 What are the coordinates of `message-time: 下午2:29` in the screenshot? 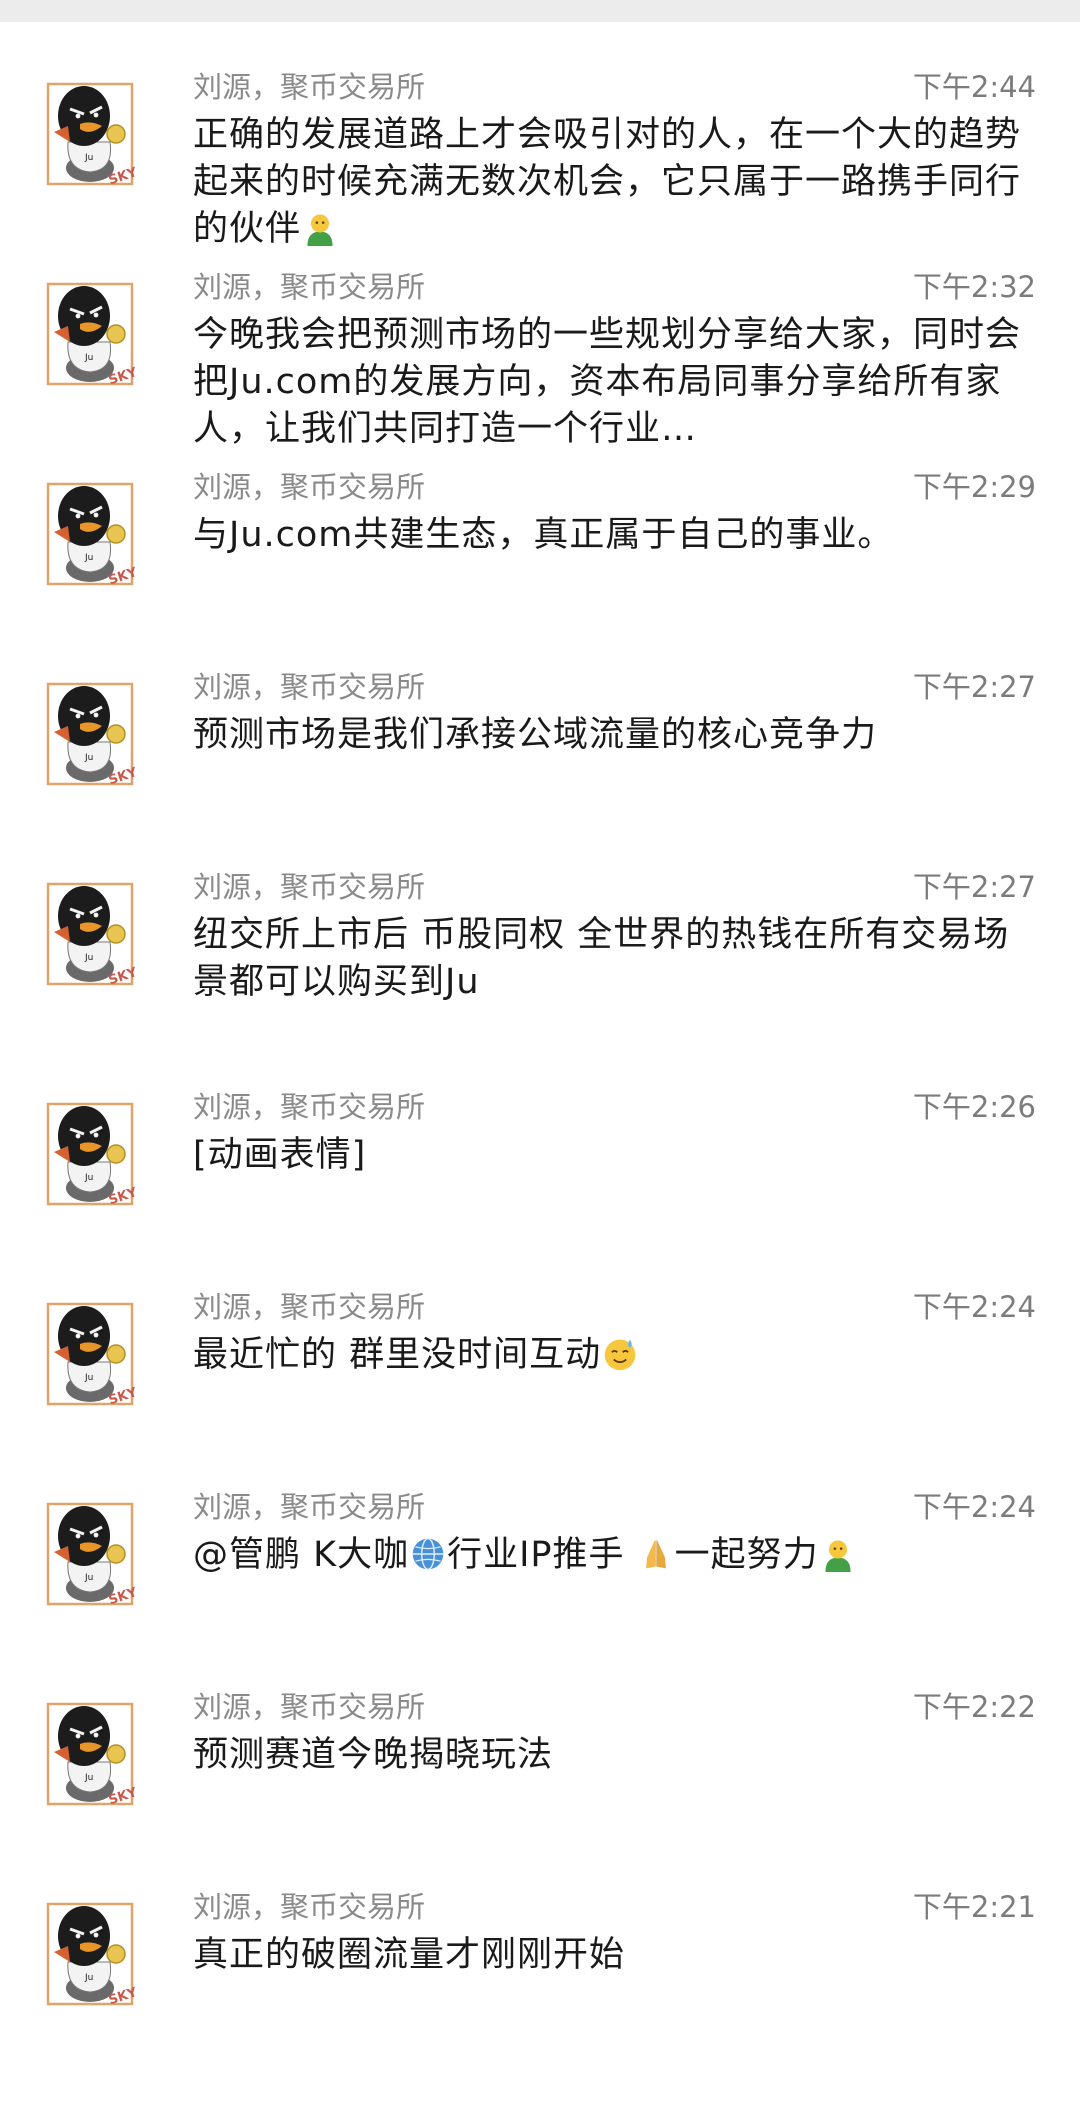 It's located at (974, 487).